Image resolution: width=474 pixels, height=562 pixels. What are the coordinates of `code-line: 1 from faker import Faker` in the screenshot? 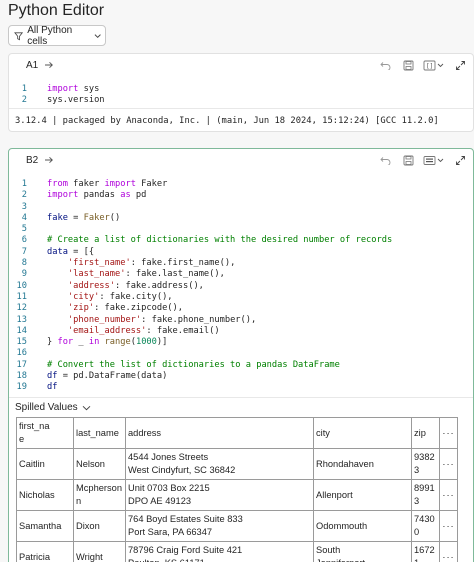 It's located at (241, 184).